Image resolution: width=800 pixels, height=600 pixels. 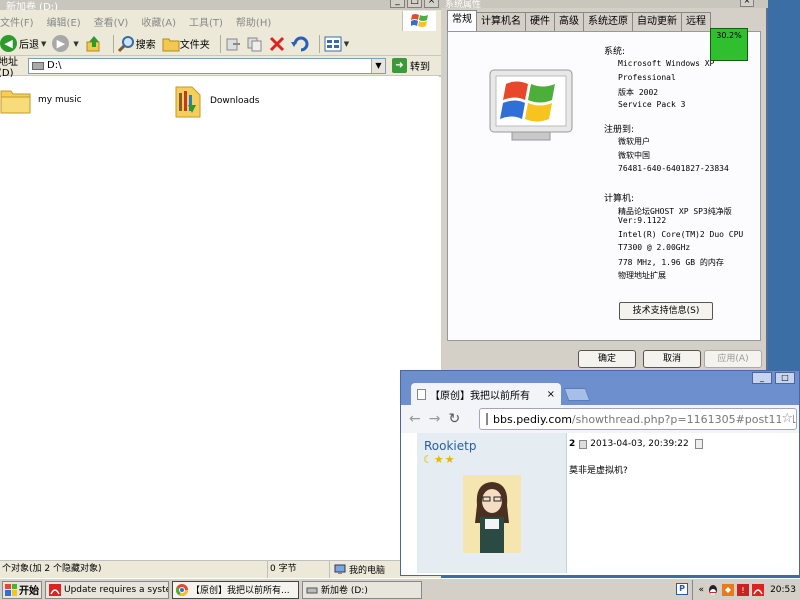 I want to click on post-username: Rookietp, so click(x=450, y=446).